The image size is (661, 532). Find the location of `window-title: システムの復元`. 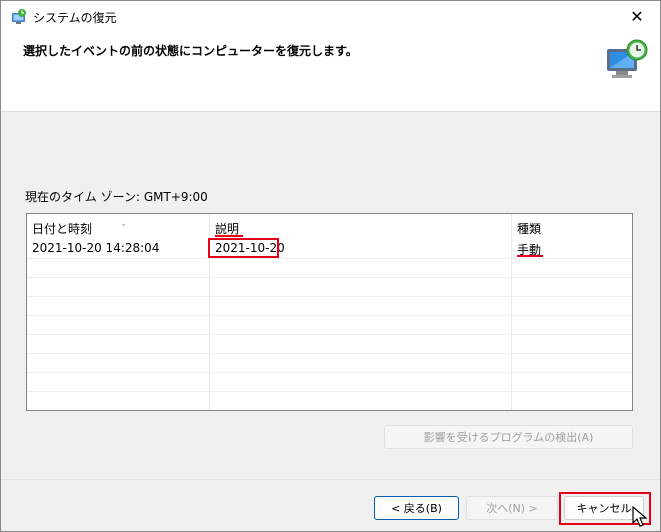

window-title: システムの復元 is located at coordinates (75, 18).